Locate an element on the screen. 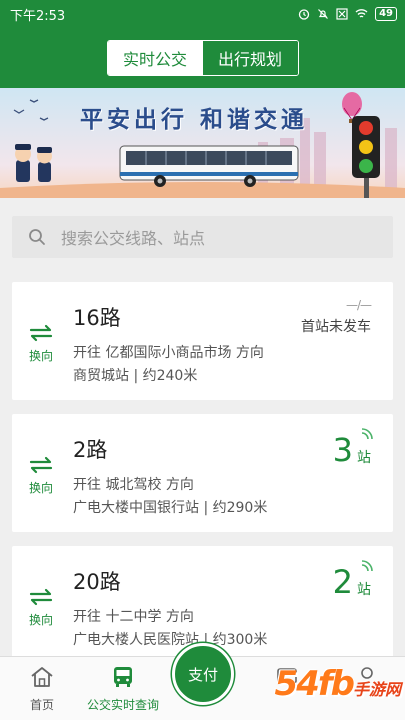  nav-realtime-bus: 公交实时查询 is located at coordinates (123, 689).